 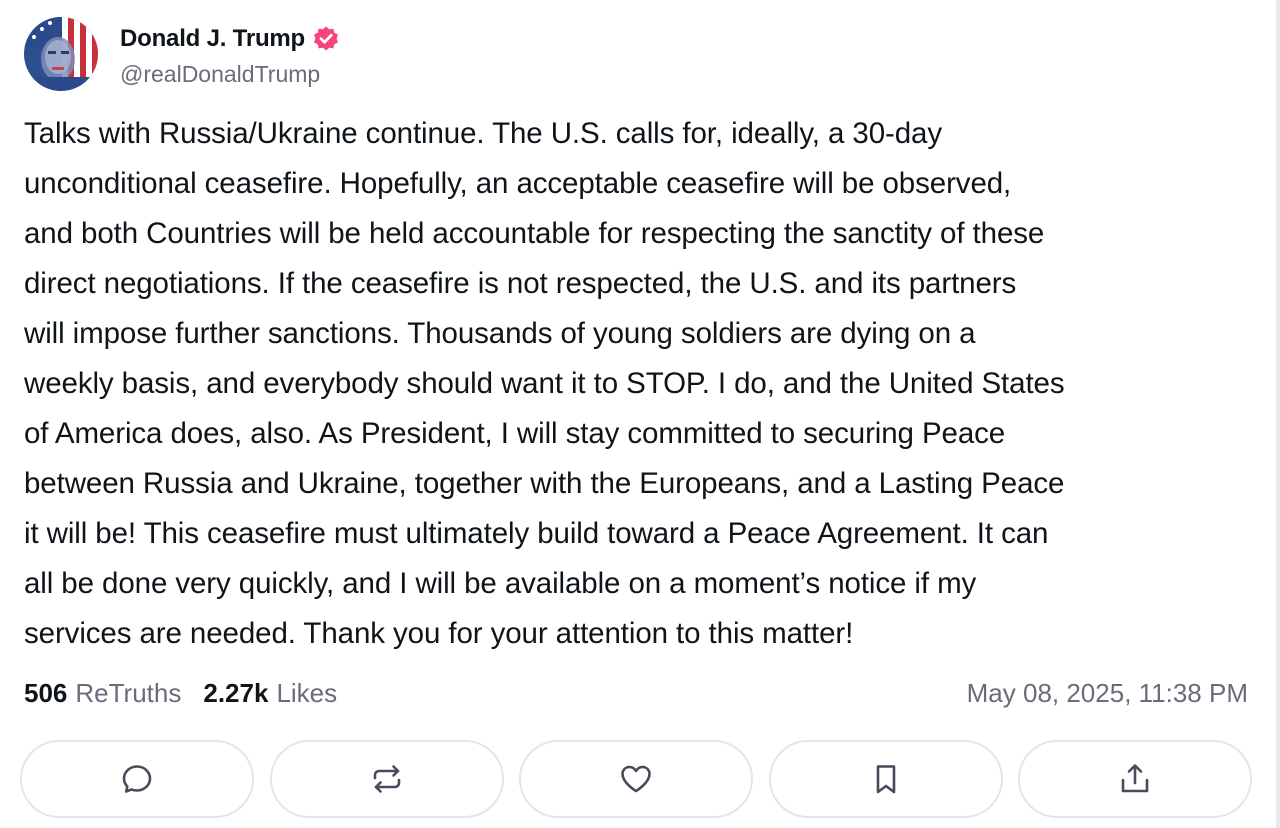 I want to click on retruths-stat: 506 ReTruths, so click(x=102, y=693).